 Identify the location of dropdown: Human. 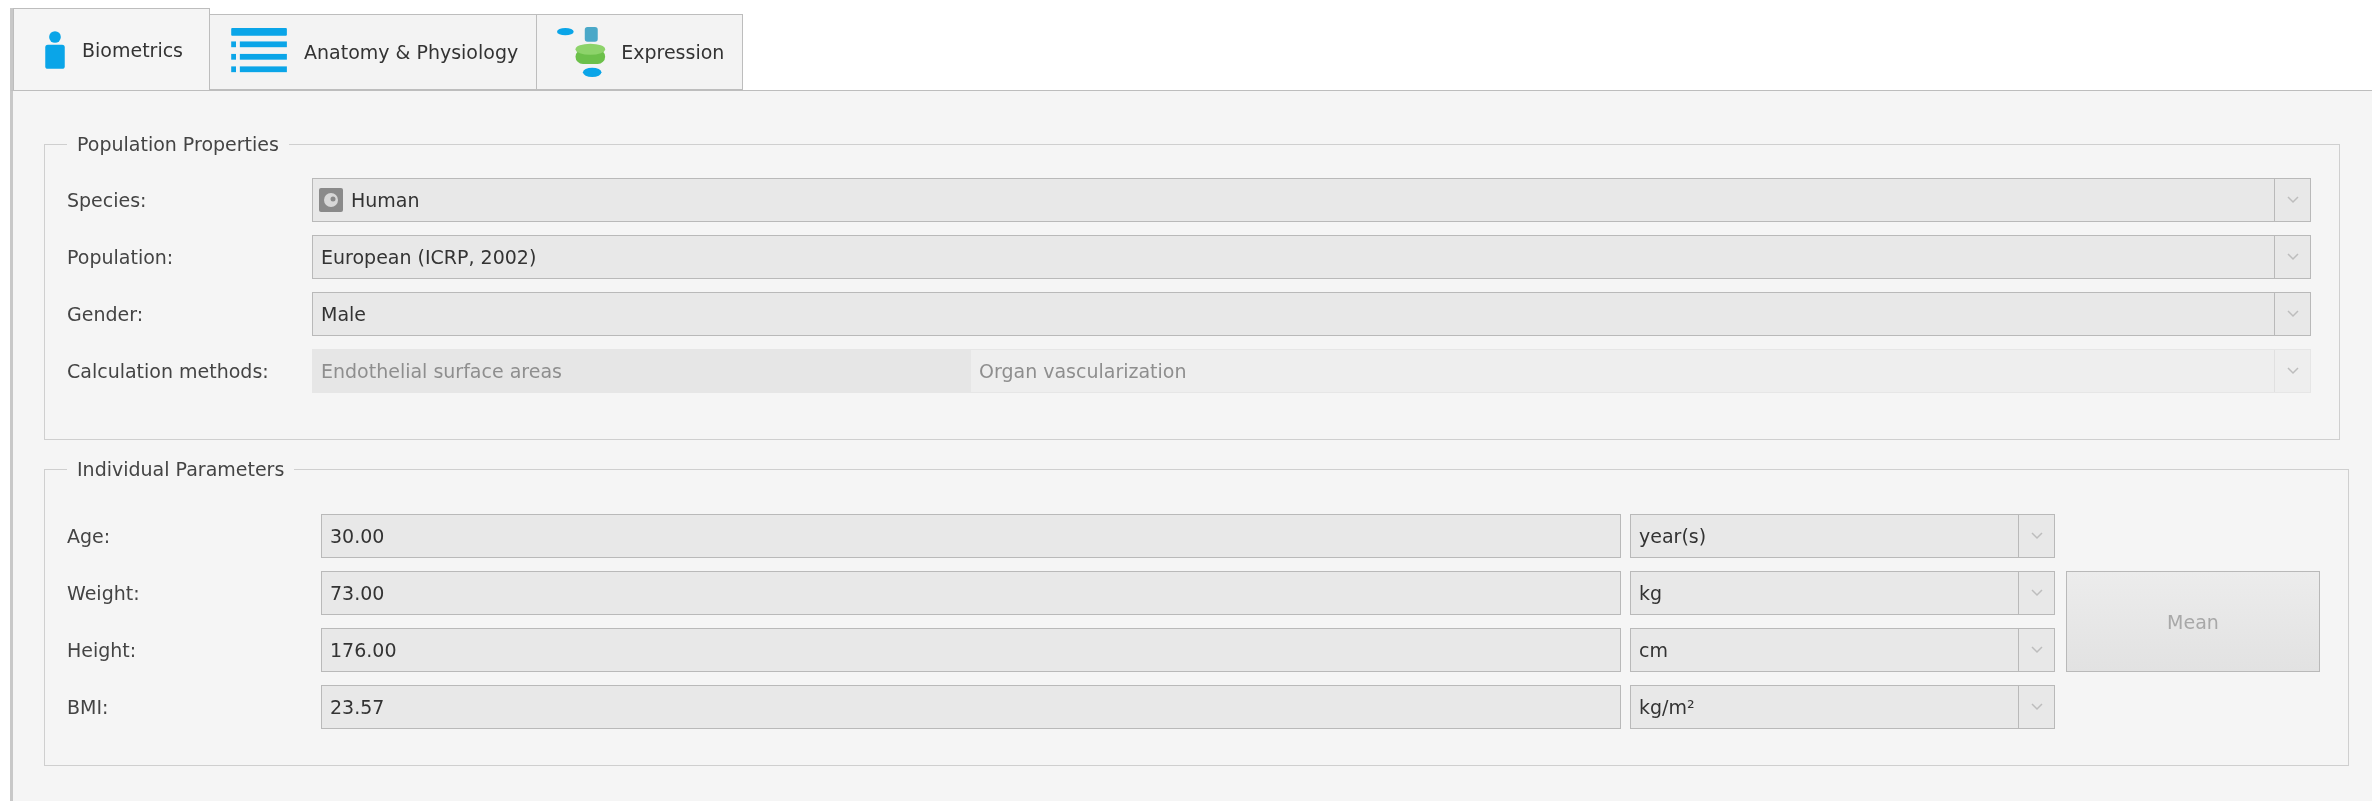
(1311, 199).